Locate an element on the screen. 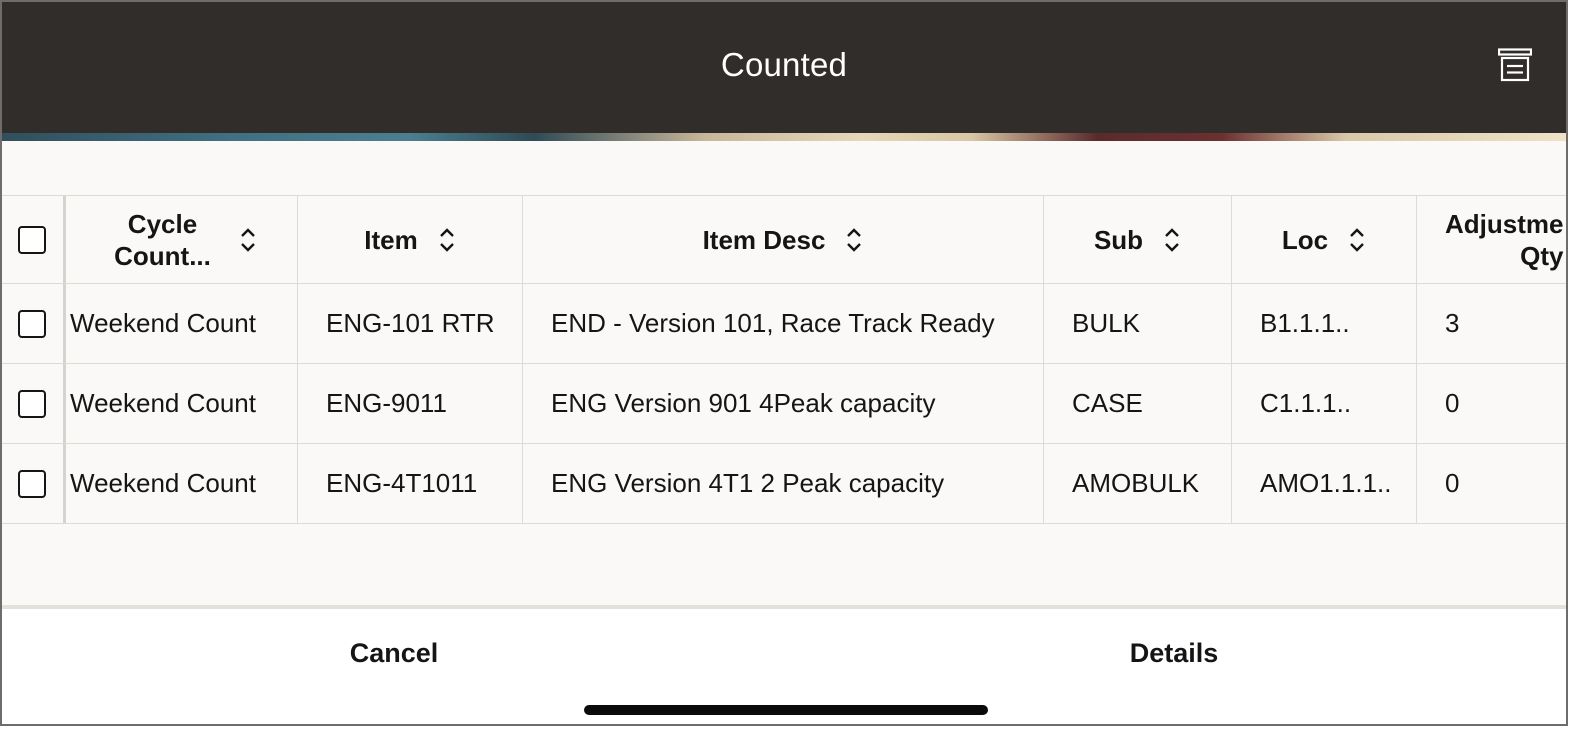 The image size is (1586, 734). select-all-checkbox is located at coordinates (32, 239).